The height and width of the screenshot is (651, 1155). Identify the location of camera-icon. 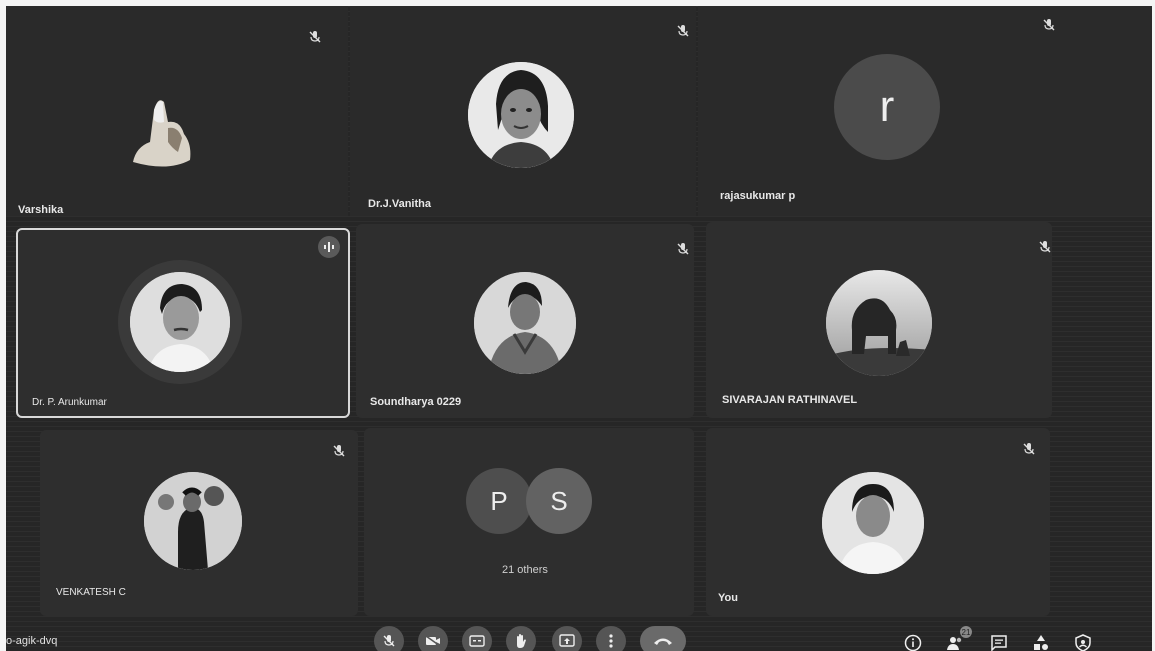
(433, 641).